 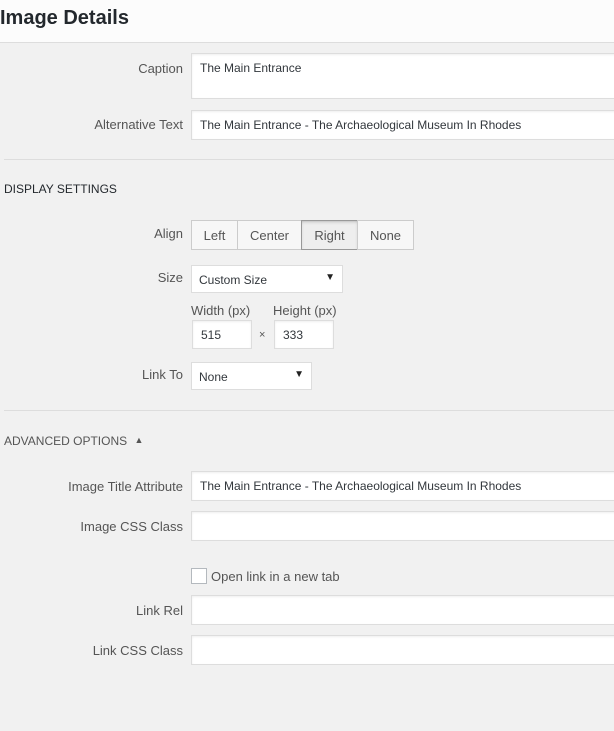 What do you see at coordinates (402, 650) in the screenshot?
I see `link-css-class-input` at bounding box center [402, 650].